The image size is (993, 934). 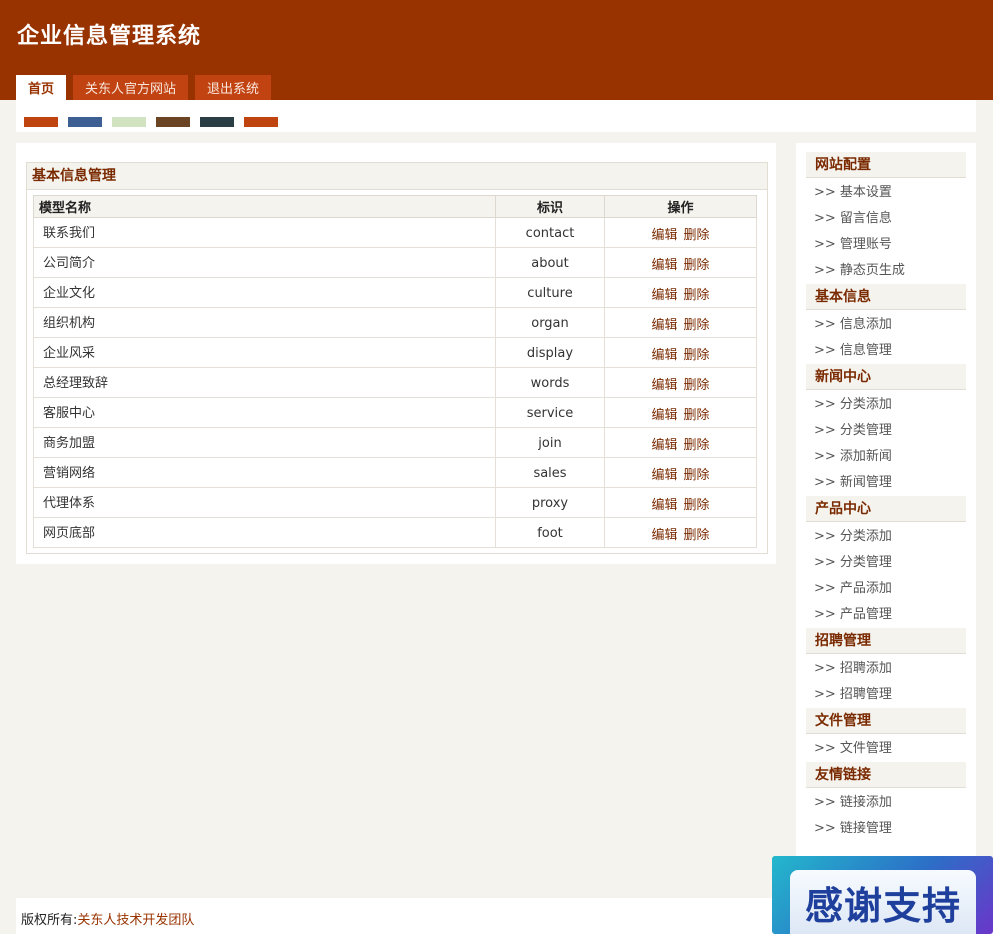 I want to click on table-row: 企业文化 culture 编辑 删除, so click(x=395, y=292).